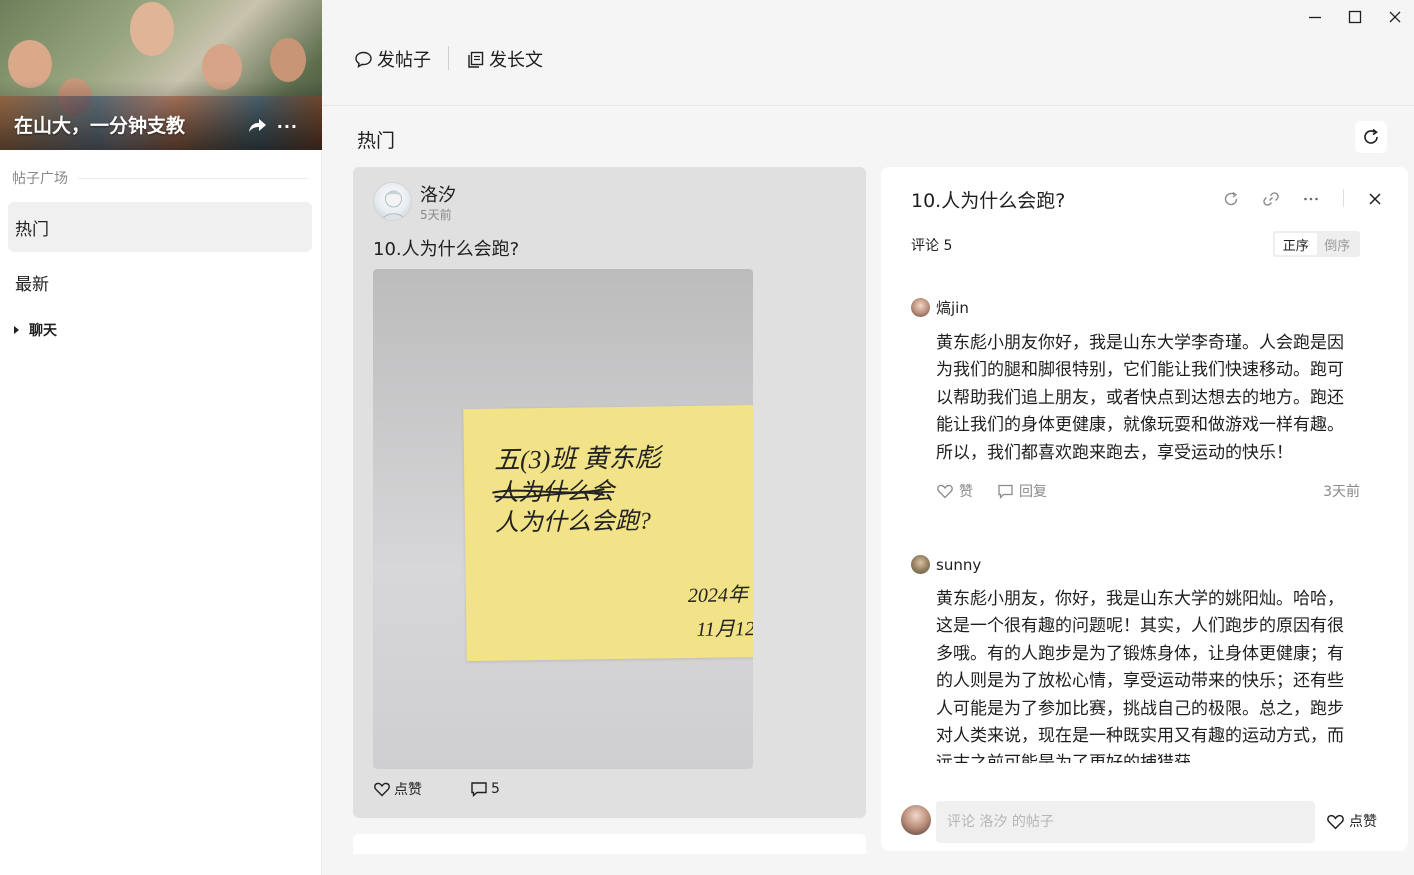 The height and width of the screenshot is (875, 1414). I want to click on user-avatar, so click(916, 820).